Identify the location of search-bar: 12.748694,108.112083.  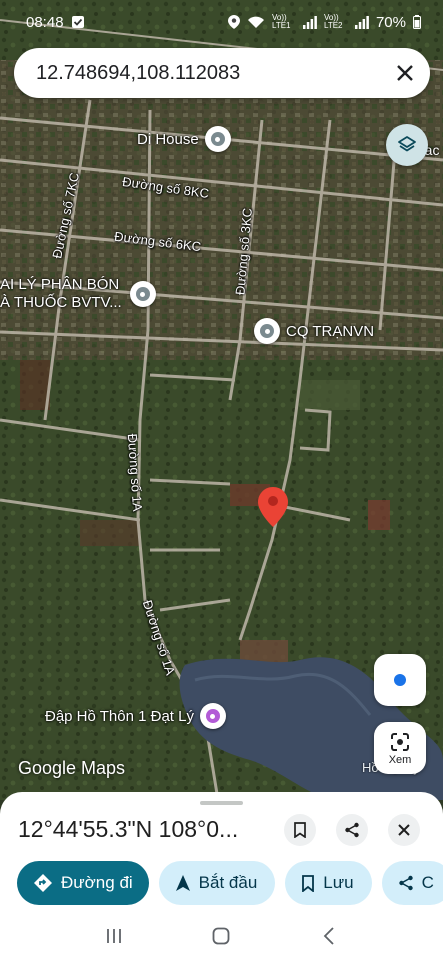
(222, 73).